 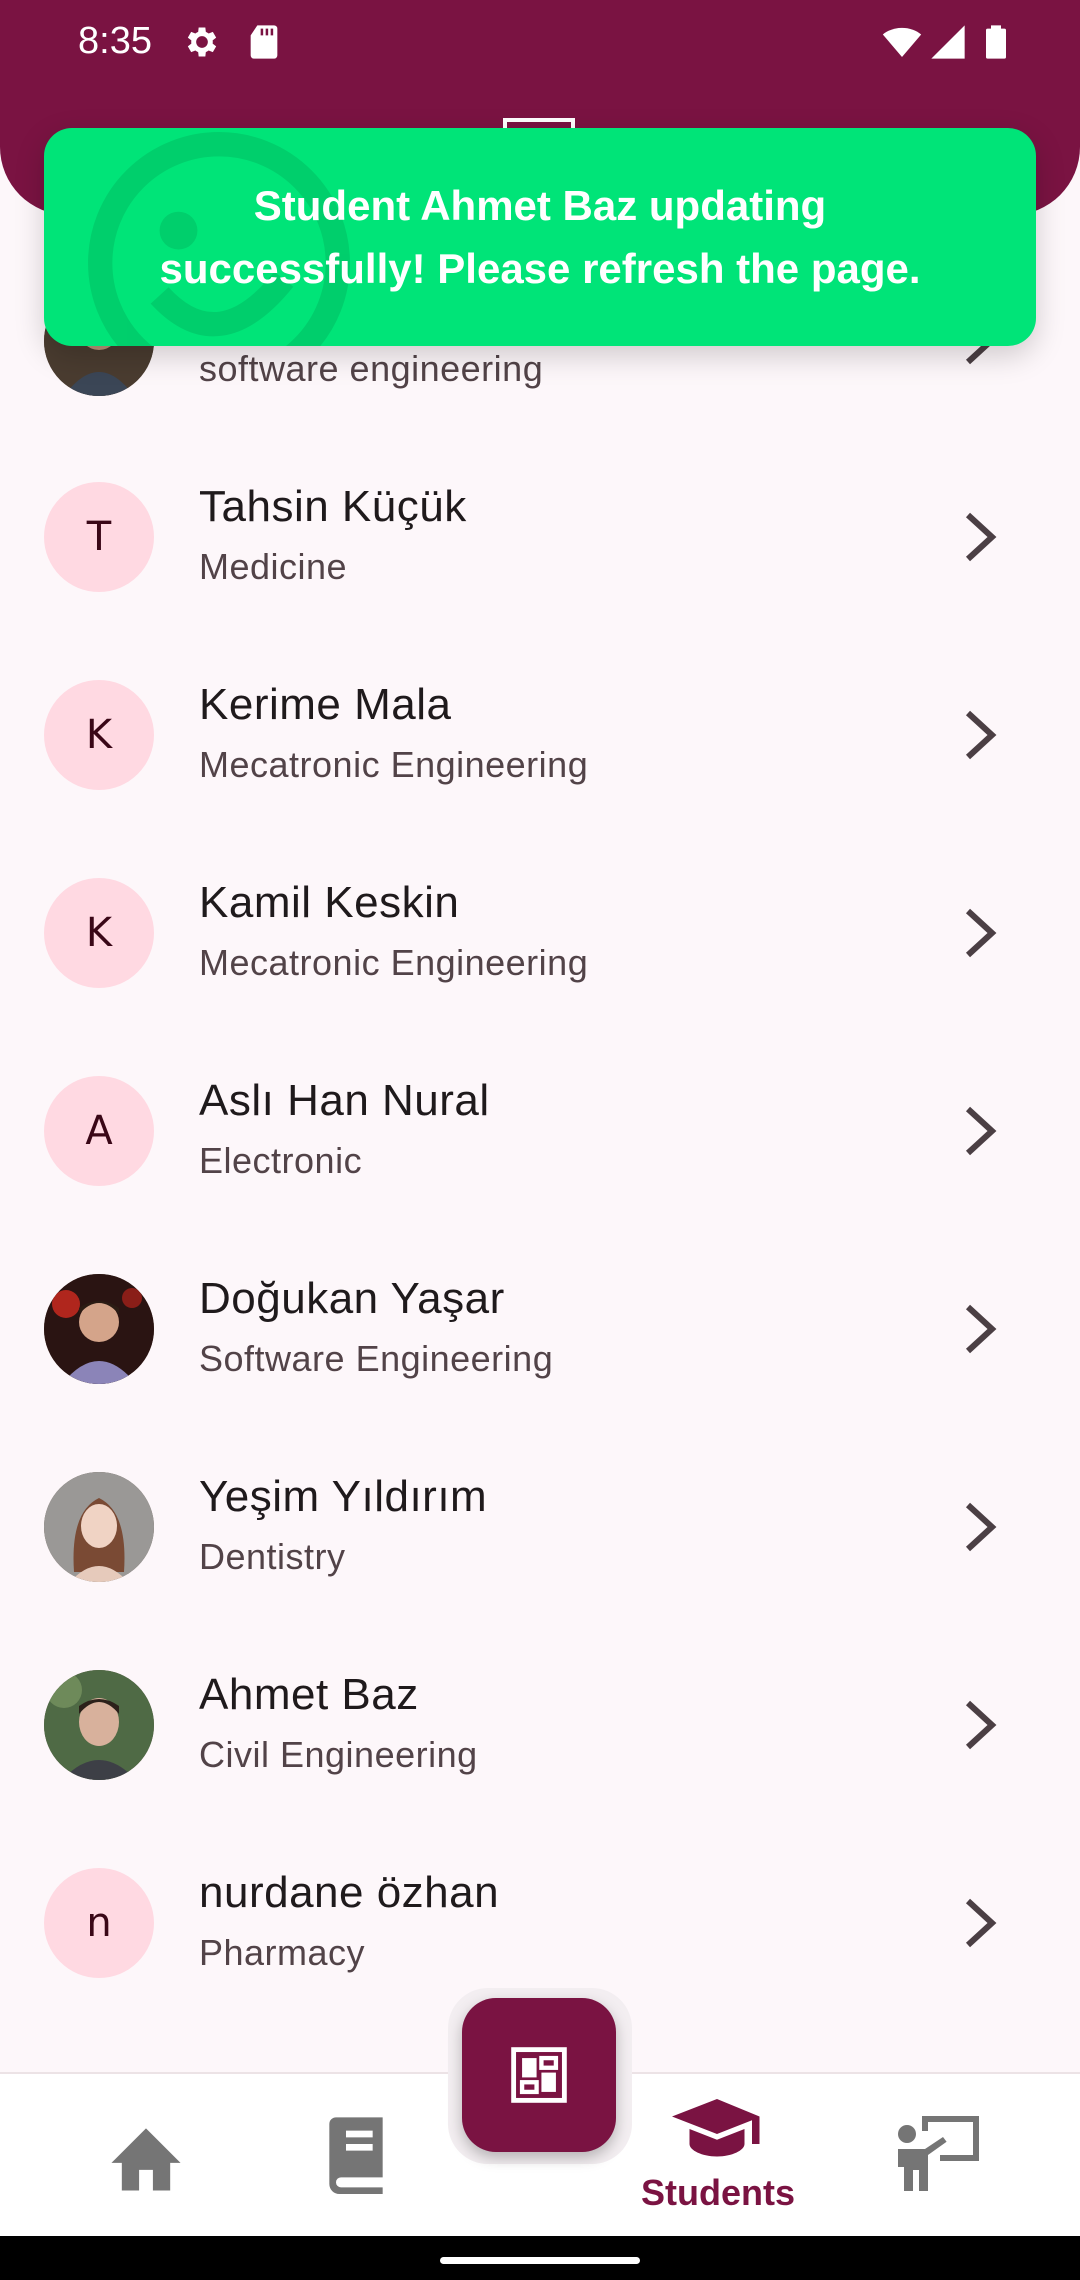 What do you see at coordinates (716, 2128) in the screenshot?
I see `graduation-cap-icon` at bounding box center [716, 2128].